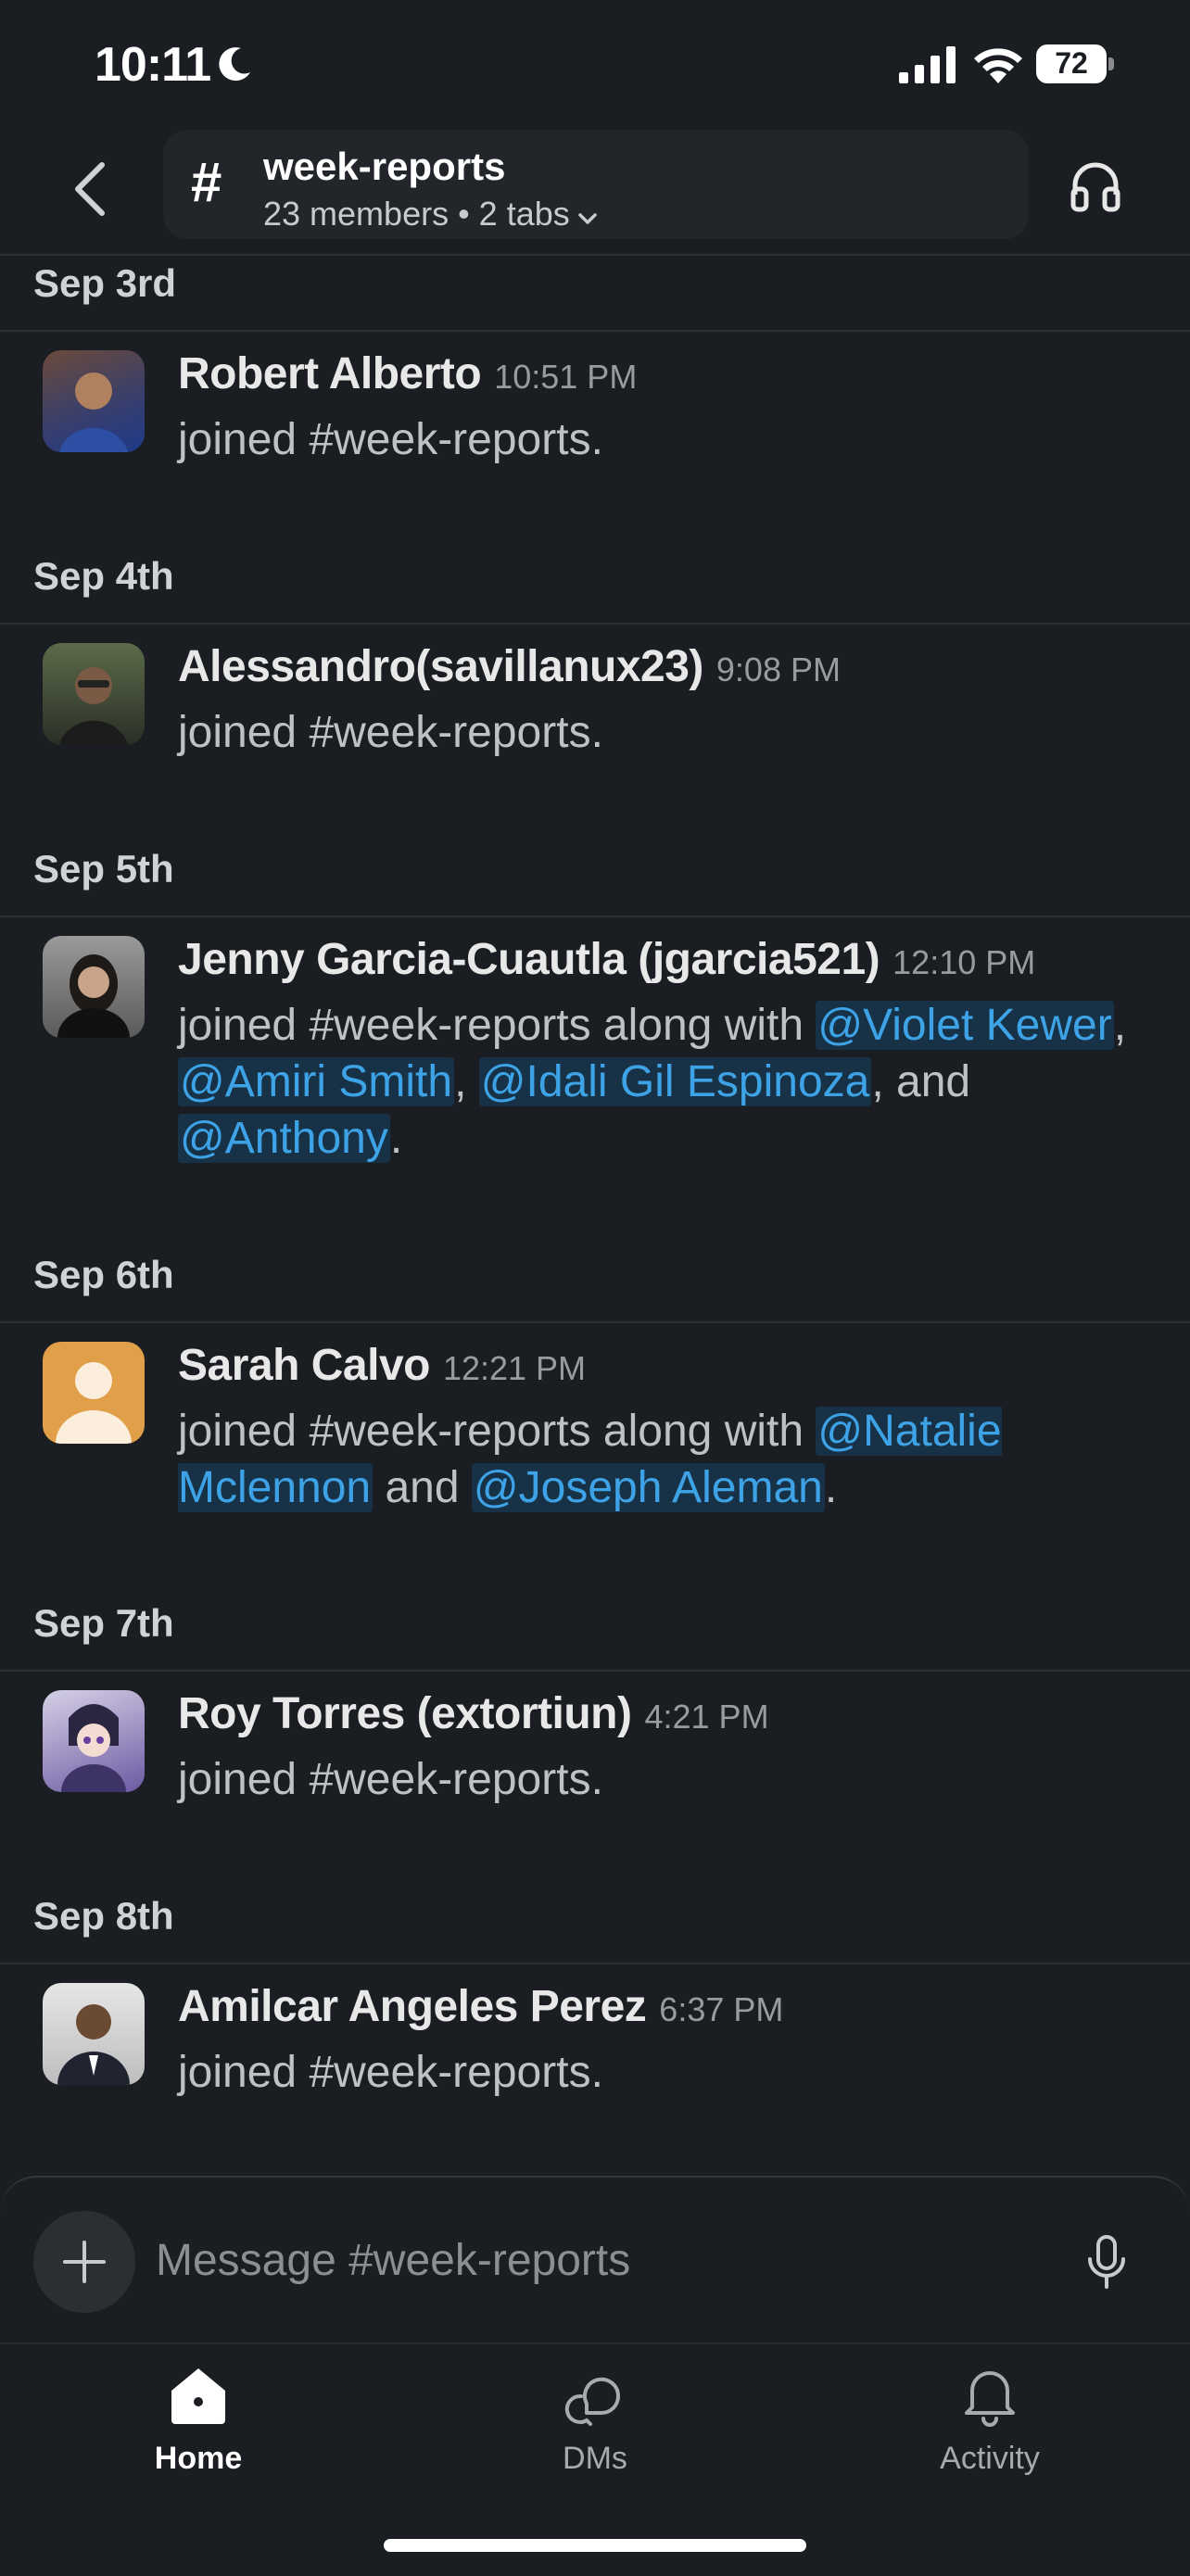 This screenshot has width=1190, height=2576. Describe the element at coordinates (405, 1713) in the screenshot. I see `sender-name: Roy Torres (extortiun)` at that location.